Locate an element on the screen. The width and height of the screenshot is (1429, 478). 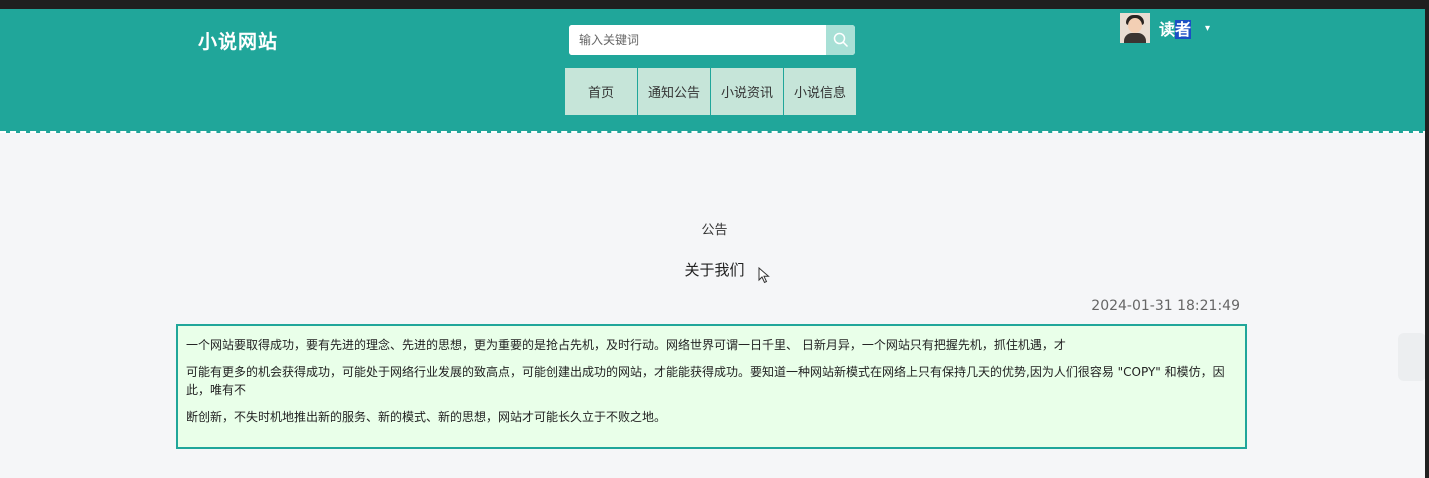
search-icon is located at coordinates (841, 40).